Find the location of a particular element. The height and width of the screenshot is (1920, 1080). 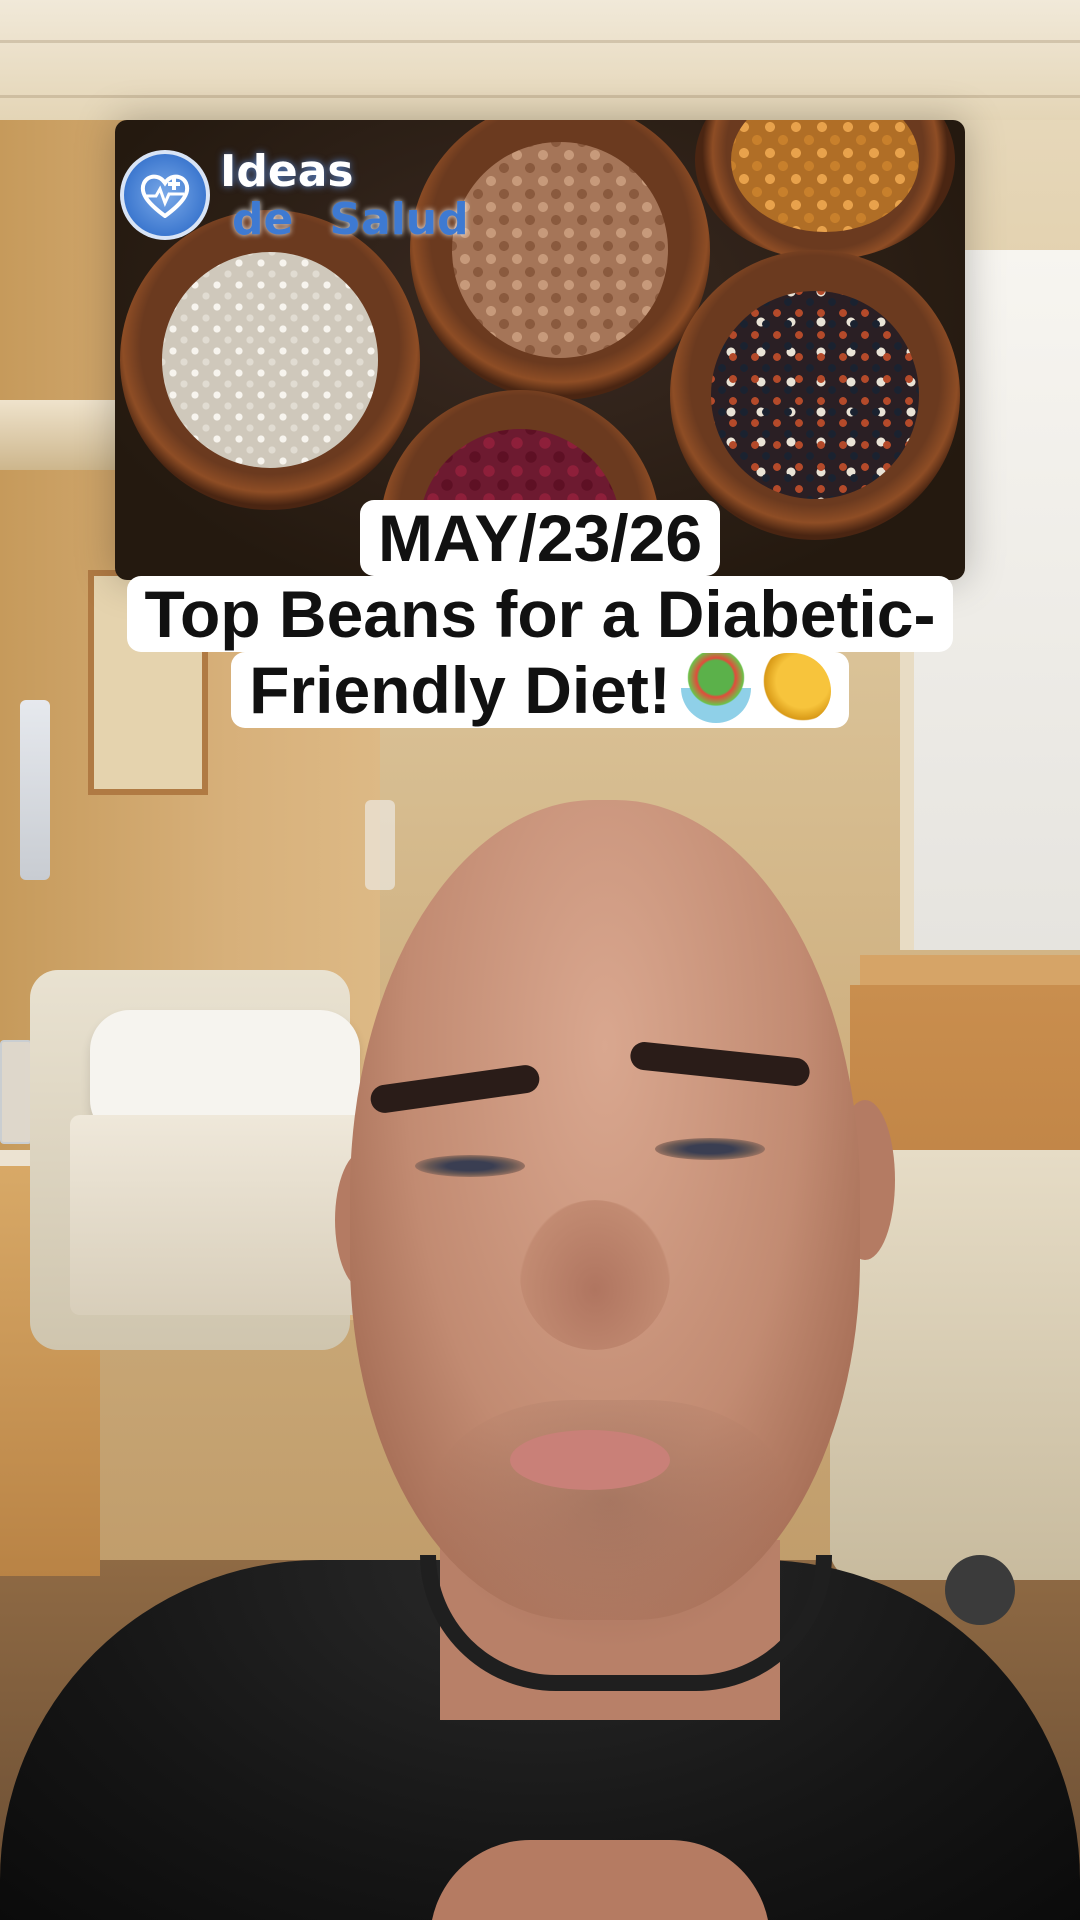

bowl-mixed-beans is located at coordinates (815, 395).